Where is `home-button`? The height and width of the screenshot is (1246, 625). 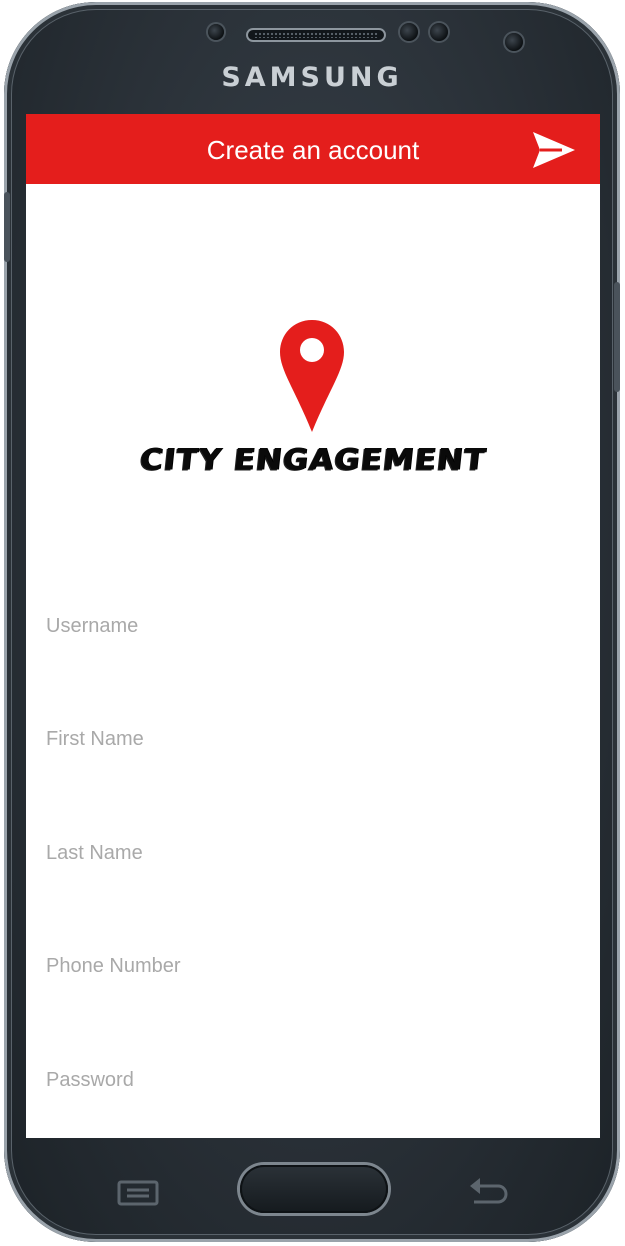 home-button is located at coordinates (314, 1189).